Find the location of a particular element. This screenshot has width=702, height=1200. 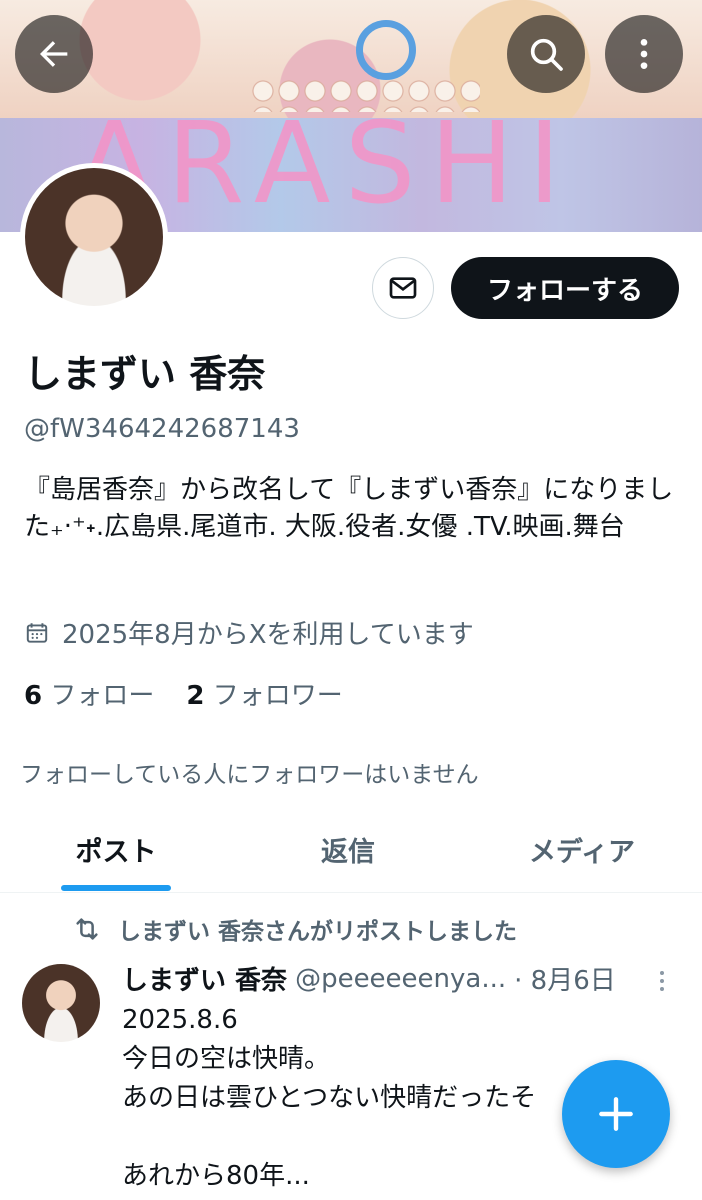

compose-post-button is located at coordinates (616, 1114).